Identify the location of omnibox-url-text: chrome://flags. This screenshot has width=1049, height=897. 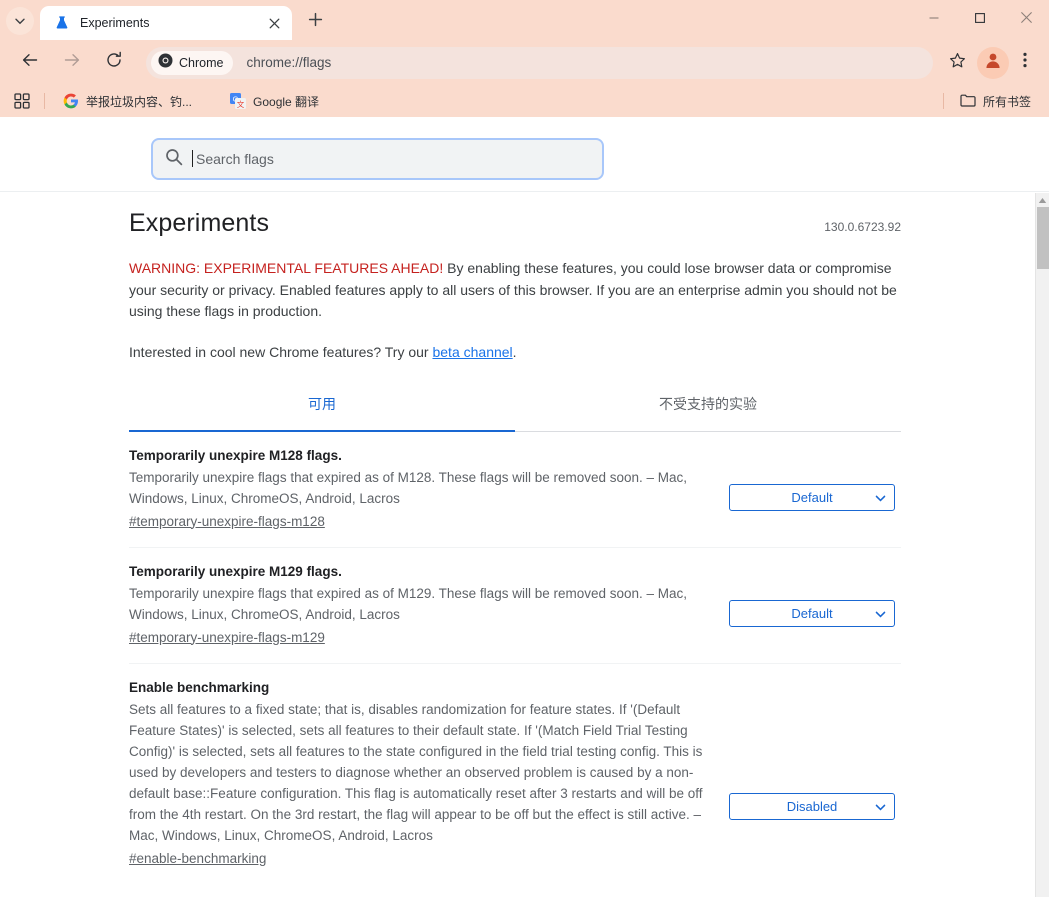
(289, 62).